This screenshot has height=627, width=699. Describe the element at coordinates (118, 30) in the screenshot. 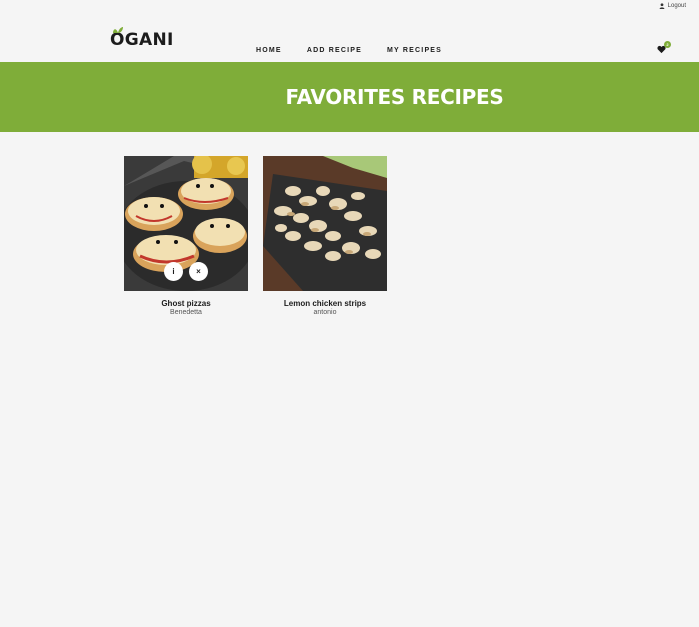

I see `leaf-icon` at that location.